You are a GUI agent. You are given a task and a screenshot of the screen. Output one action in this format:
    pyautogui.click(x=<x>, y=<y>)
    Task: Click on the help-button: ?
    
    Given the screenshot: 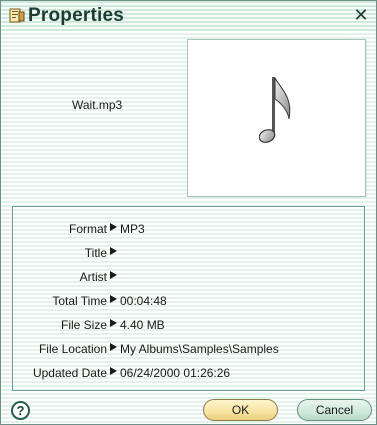 What is the action you would take?
    pyautogui.click(x=20, y=410)
    